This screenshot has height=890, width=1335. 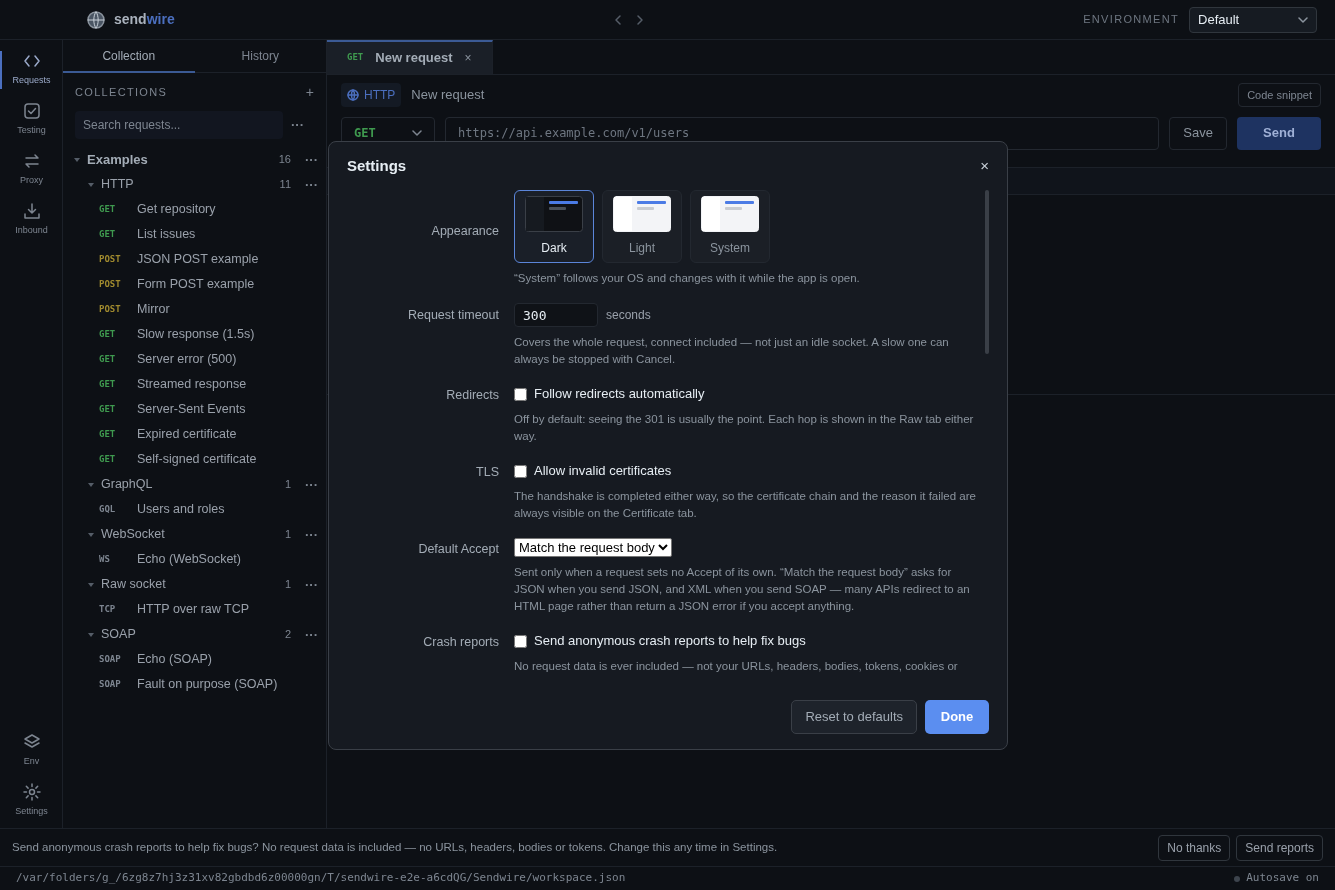 I want to click on setting-label: Request timeout, so click(x=452, y=315).